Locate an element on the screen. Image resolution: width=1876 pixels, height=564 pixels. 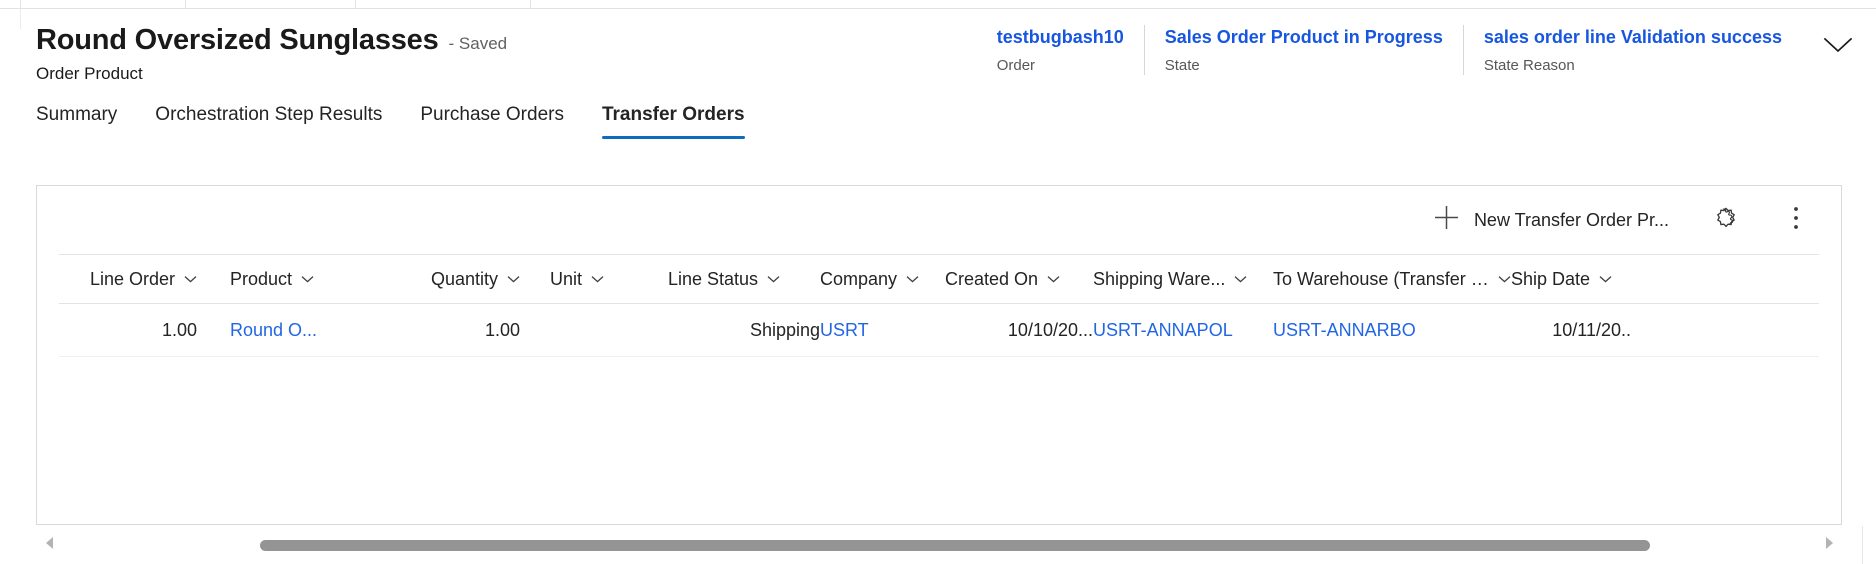
entity-type-label: Order Product is located at coordinates (89, 73).